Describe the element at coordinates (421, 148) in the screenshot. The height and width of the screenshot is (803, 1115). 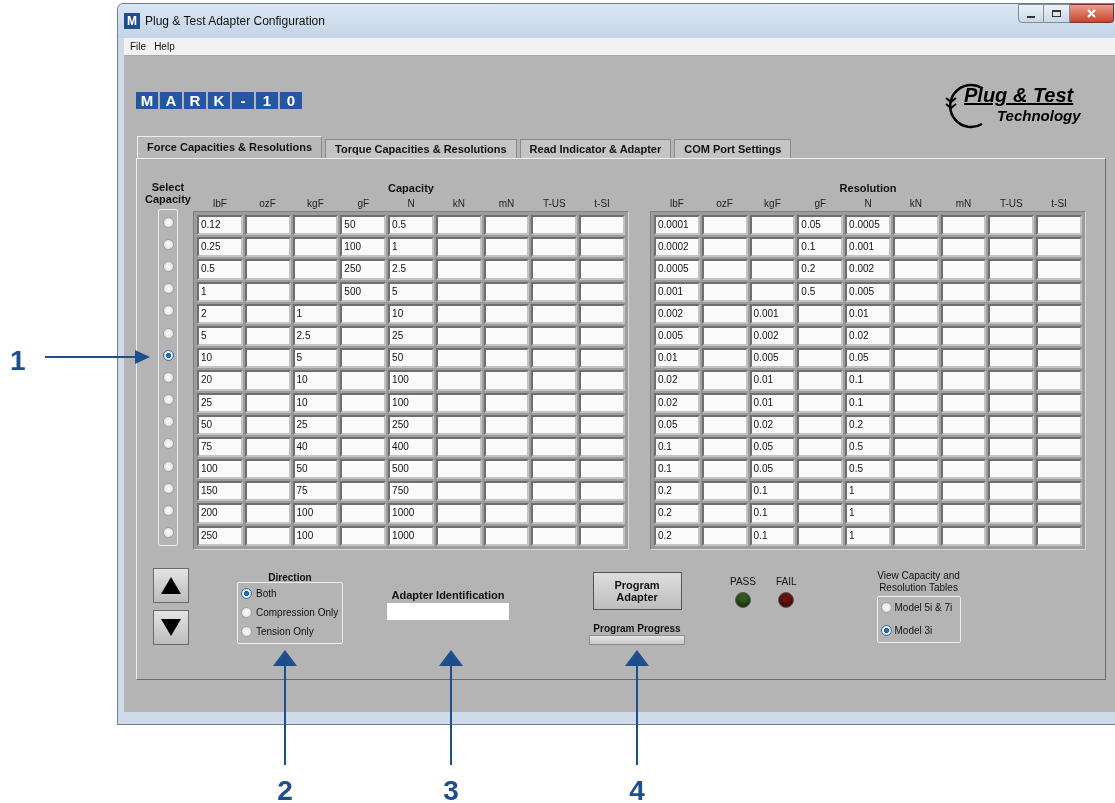
I see `tab: Torque Capacities & Resolutions` at that location.